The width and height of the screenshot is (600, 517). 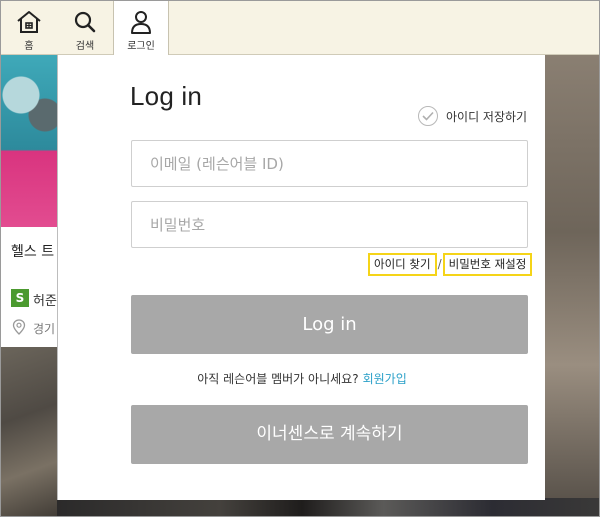 I want to click on tab-home-label: 홈, so click(x=29, y=46).